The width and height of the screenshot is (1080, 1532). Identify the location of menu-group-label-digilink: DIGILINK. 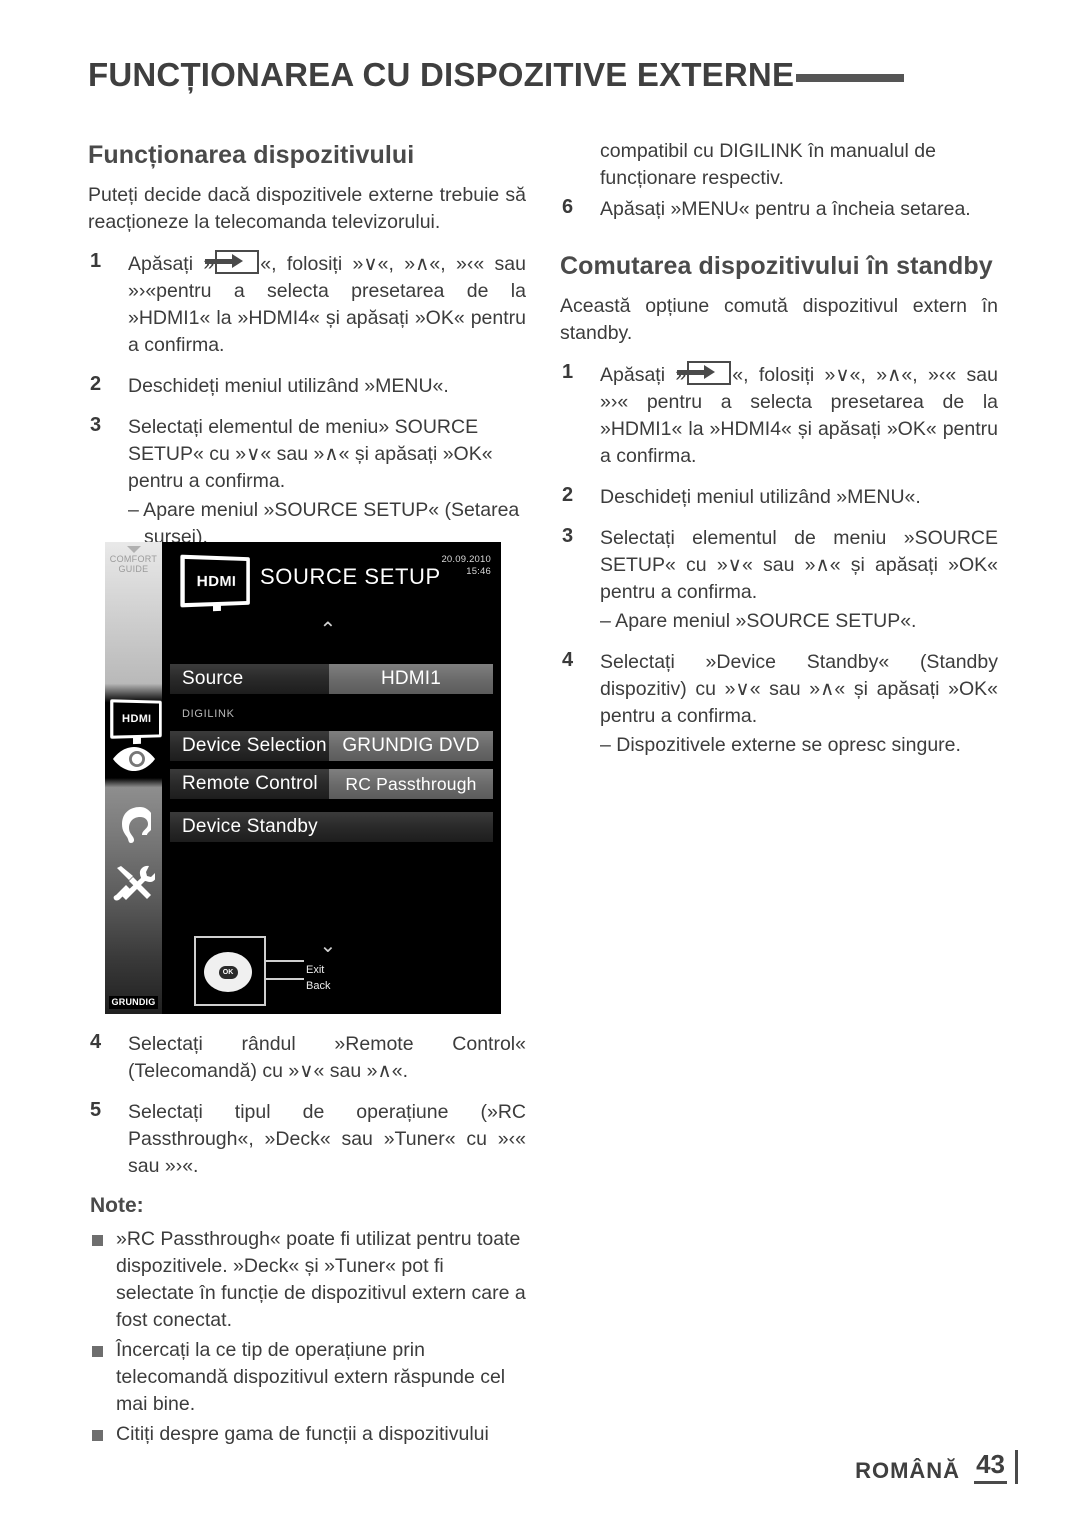
(208, 714).